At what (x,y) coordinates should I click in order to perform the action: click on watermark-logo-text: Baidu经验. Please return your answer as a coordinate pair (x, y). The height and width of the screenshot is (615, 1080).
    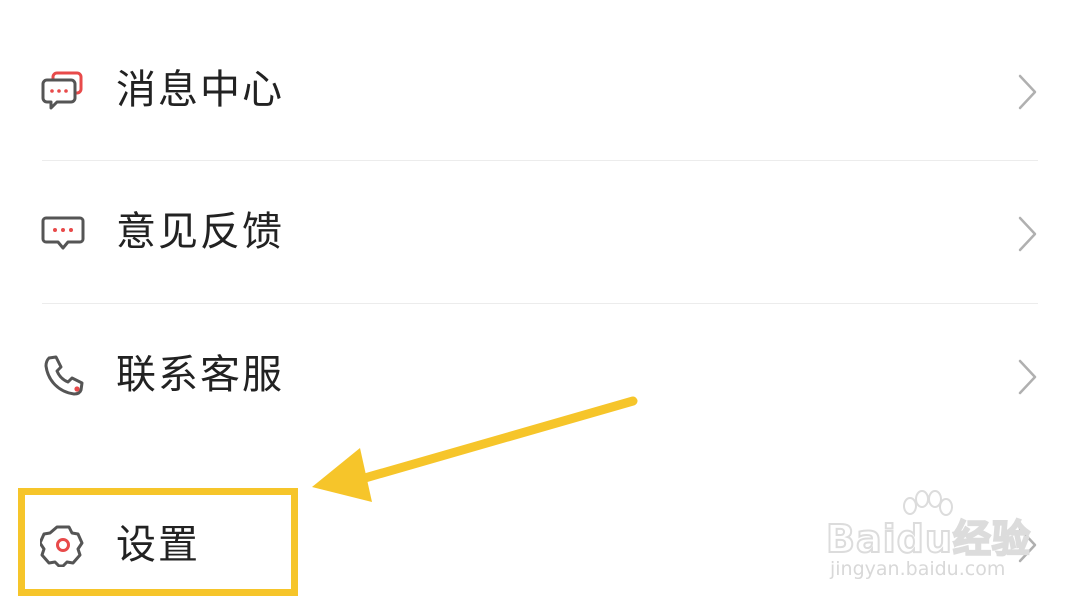
    Looking at the image, I should click on (928, 539).